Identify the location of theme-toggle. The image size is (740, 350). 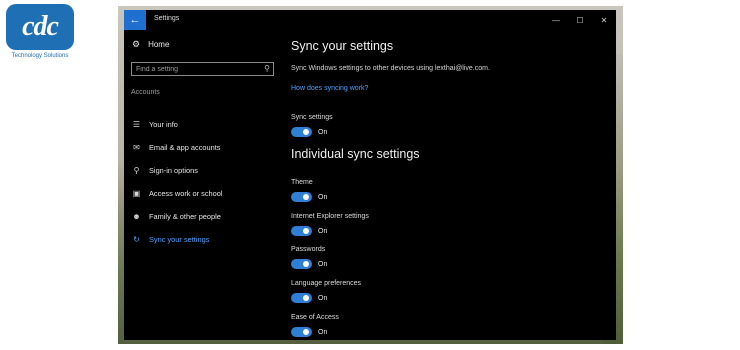
(301, 197).